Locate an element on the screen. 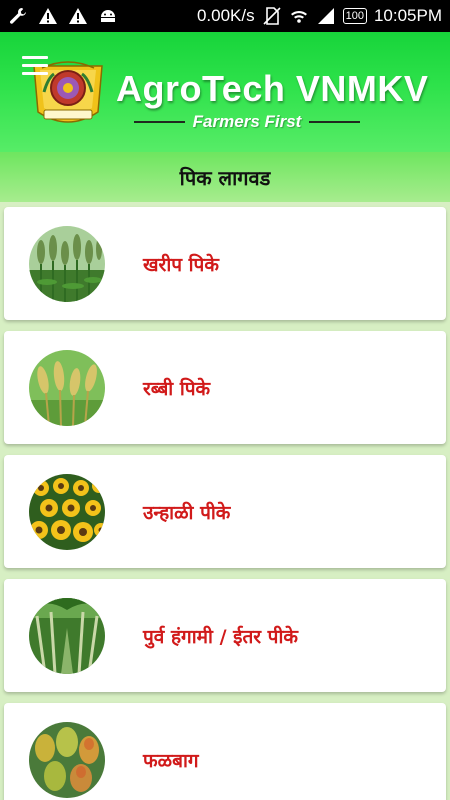 The width and height of the screenshot is (450, 800). list-item-pre-seasonal-other-crops: पुर्व हंगामी / ईतर पीके is located at coordinates (225, 635).